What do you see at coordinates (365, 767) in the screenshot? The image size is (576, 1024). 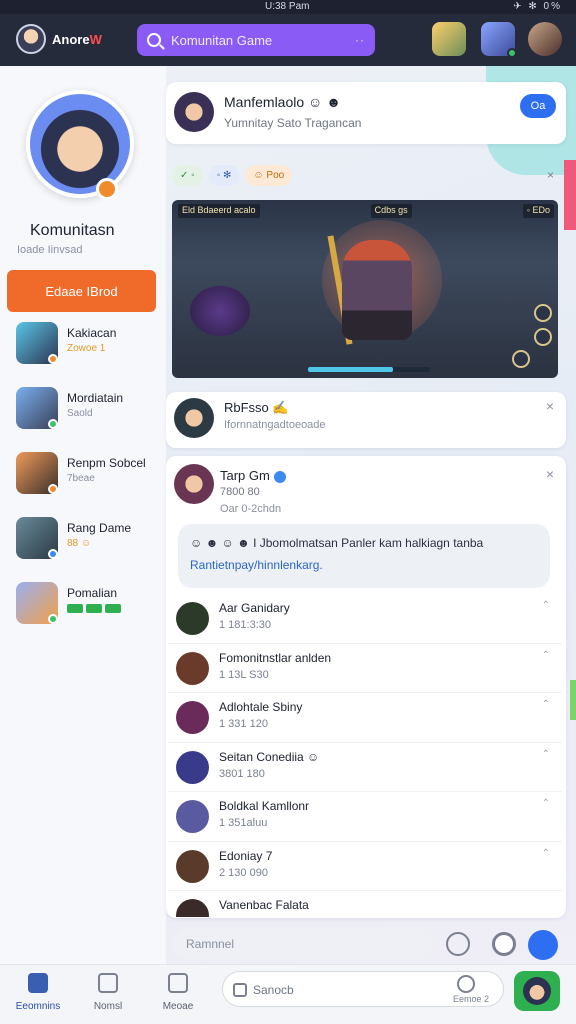 I see `list-item: Seitan Conediia ☺ 3801 180 ⌃` at bounding box center [365, 767].